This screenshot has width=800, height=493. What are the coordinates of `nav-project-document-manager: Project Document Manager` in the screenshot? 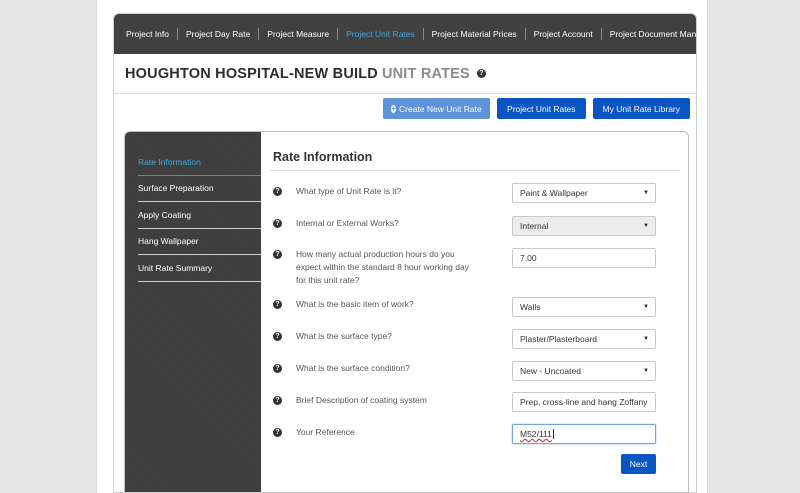 It's located at (649, 34).